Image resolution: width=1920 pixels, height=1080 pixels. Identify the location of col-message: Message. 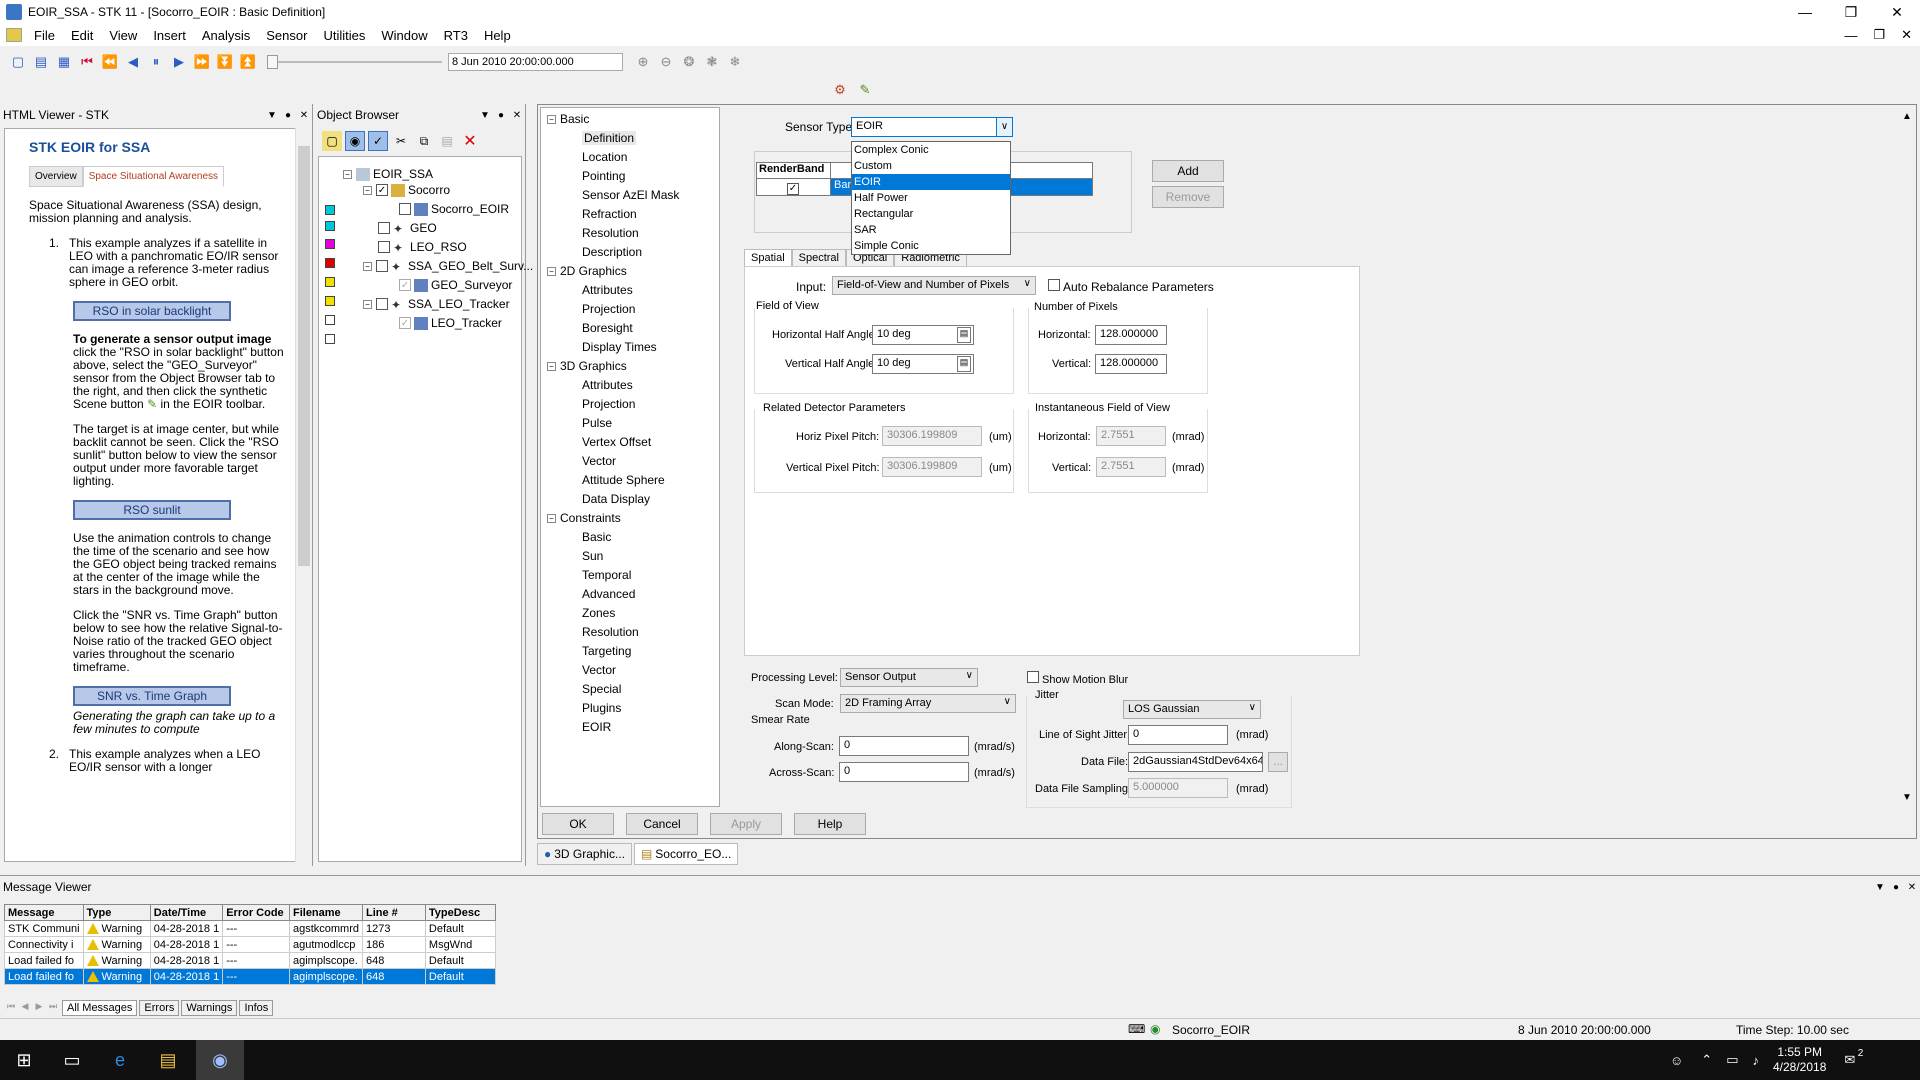
(44, 912).